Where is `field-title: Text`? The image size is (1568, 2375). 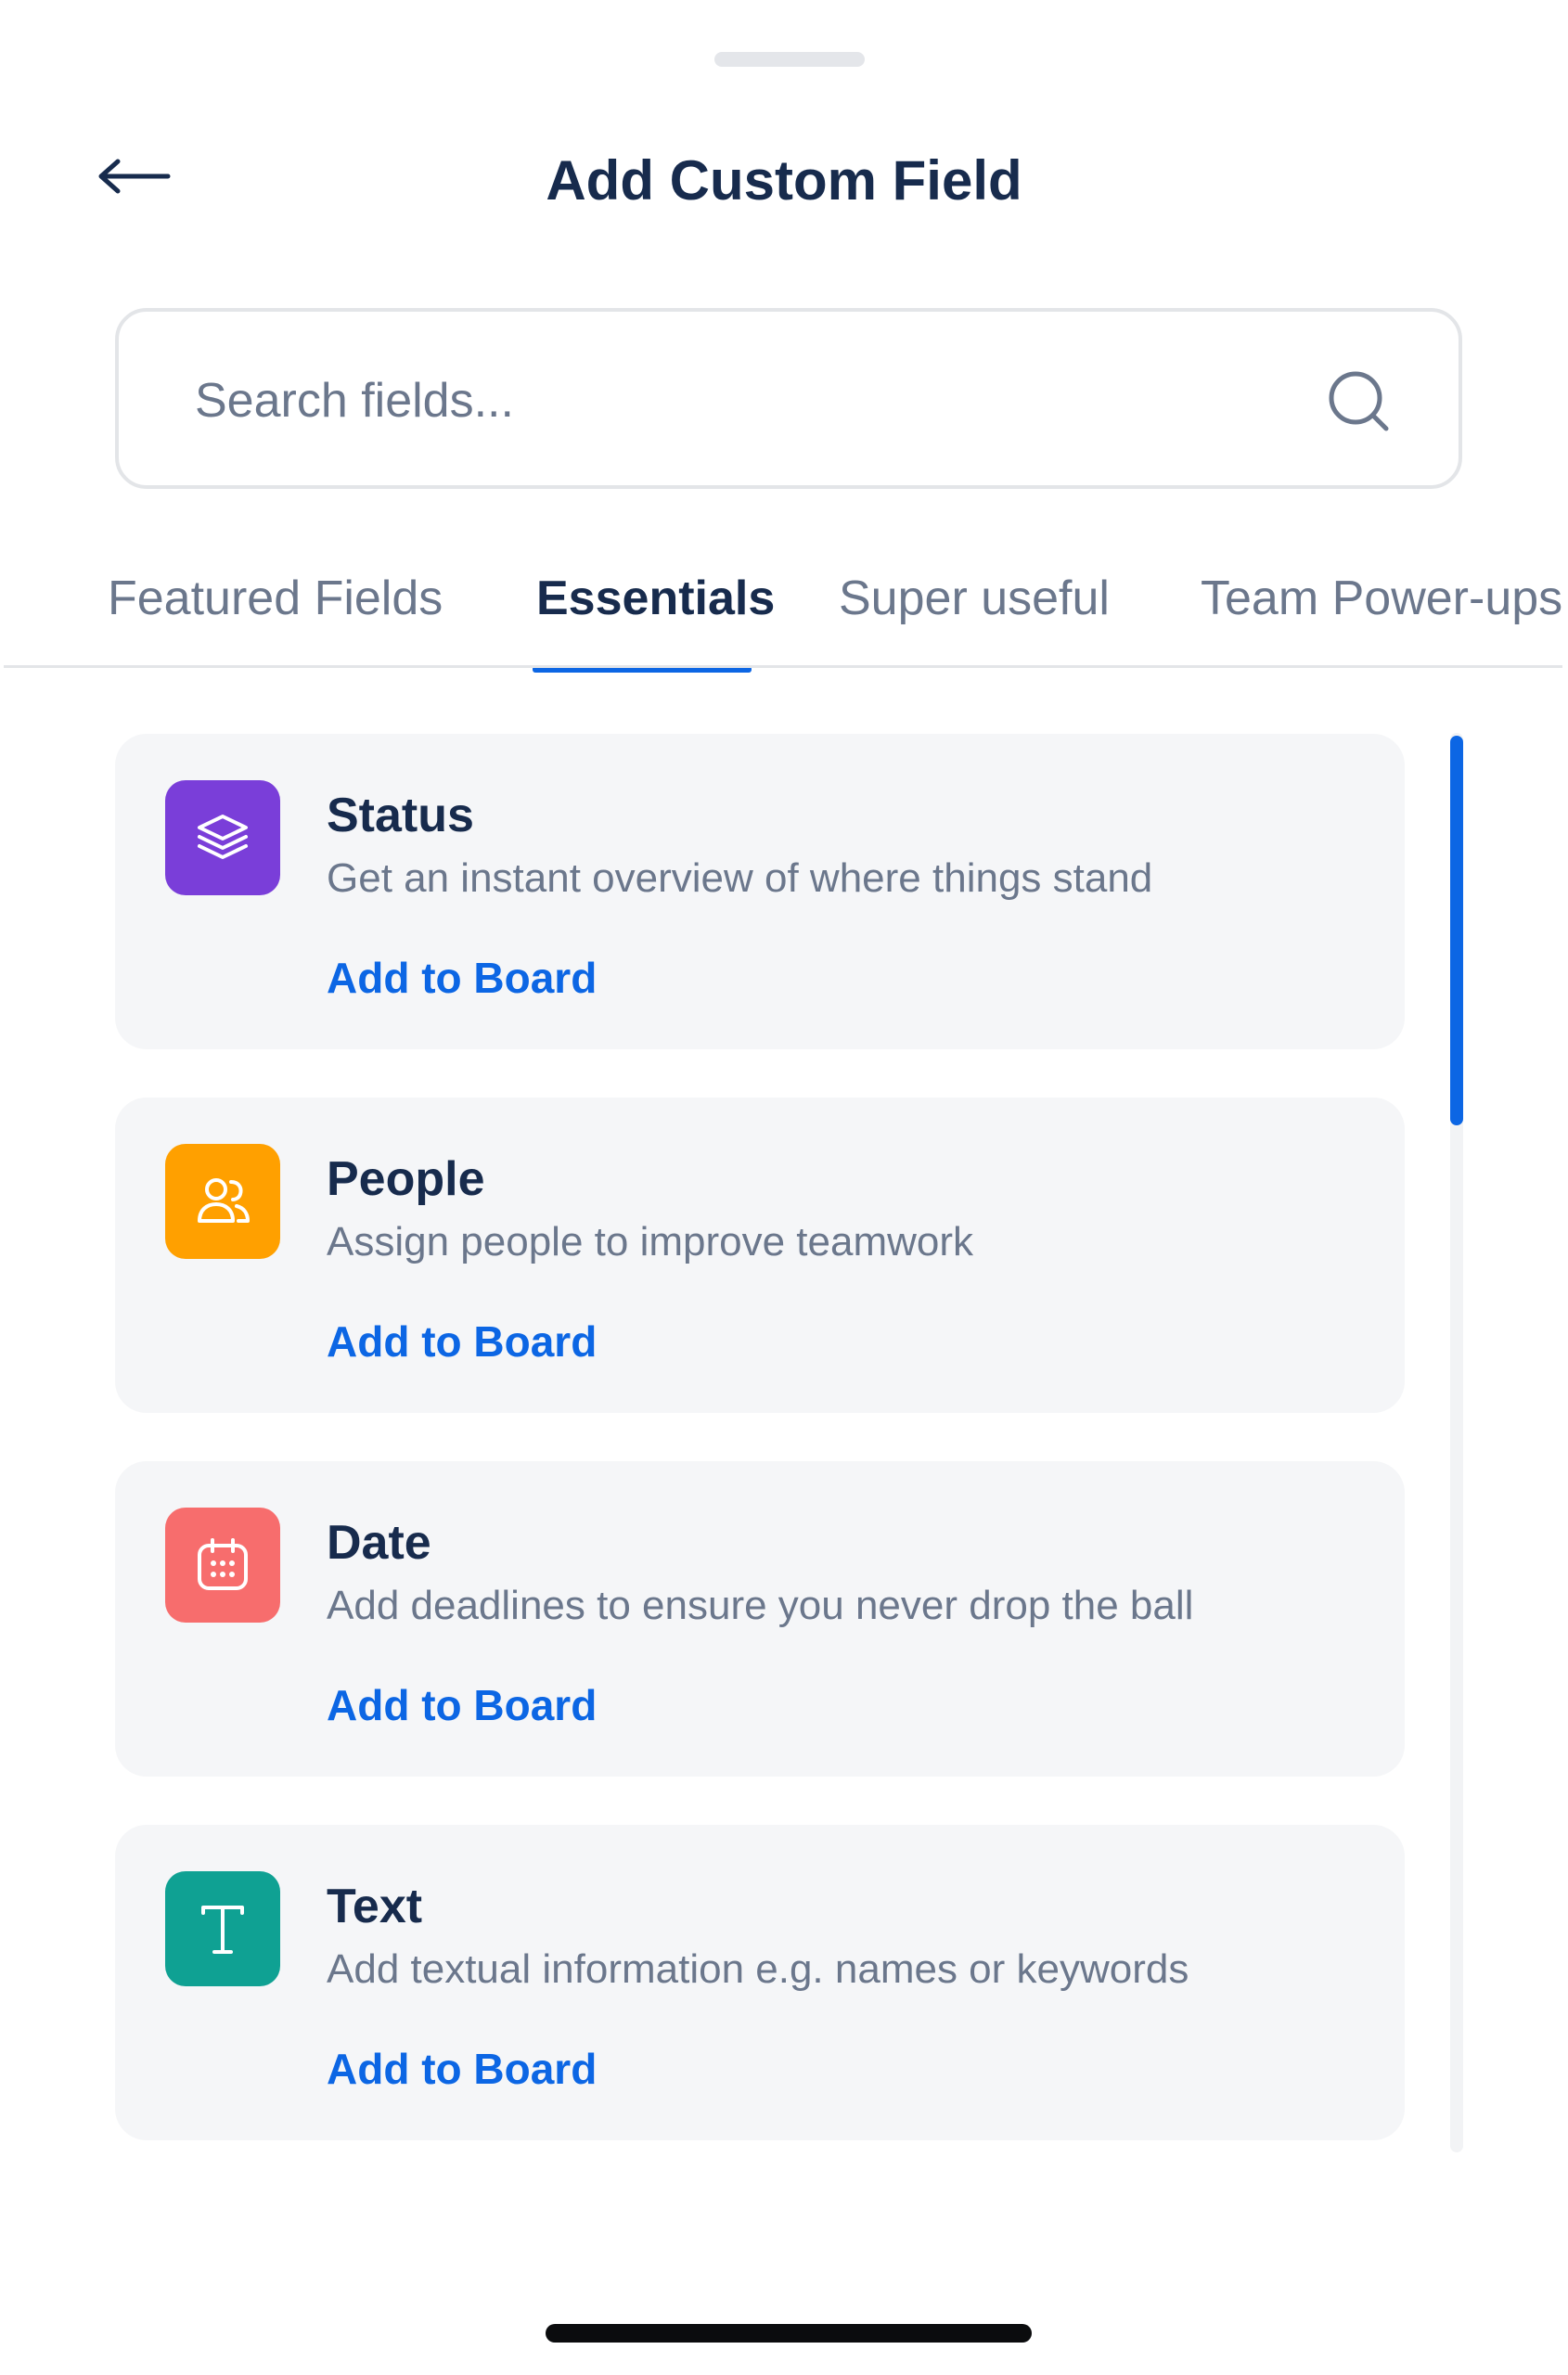 field-title: Text is located at coordinates (375, 1906).